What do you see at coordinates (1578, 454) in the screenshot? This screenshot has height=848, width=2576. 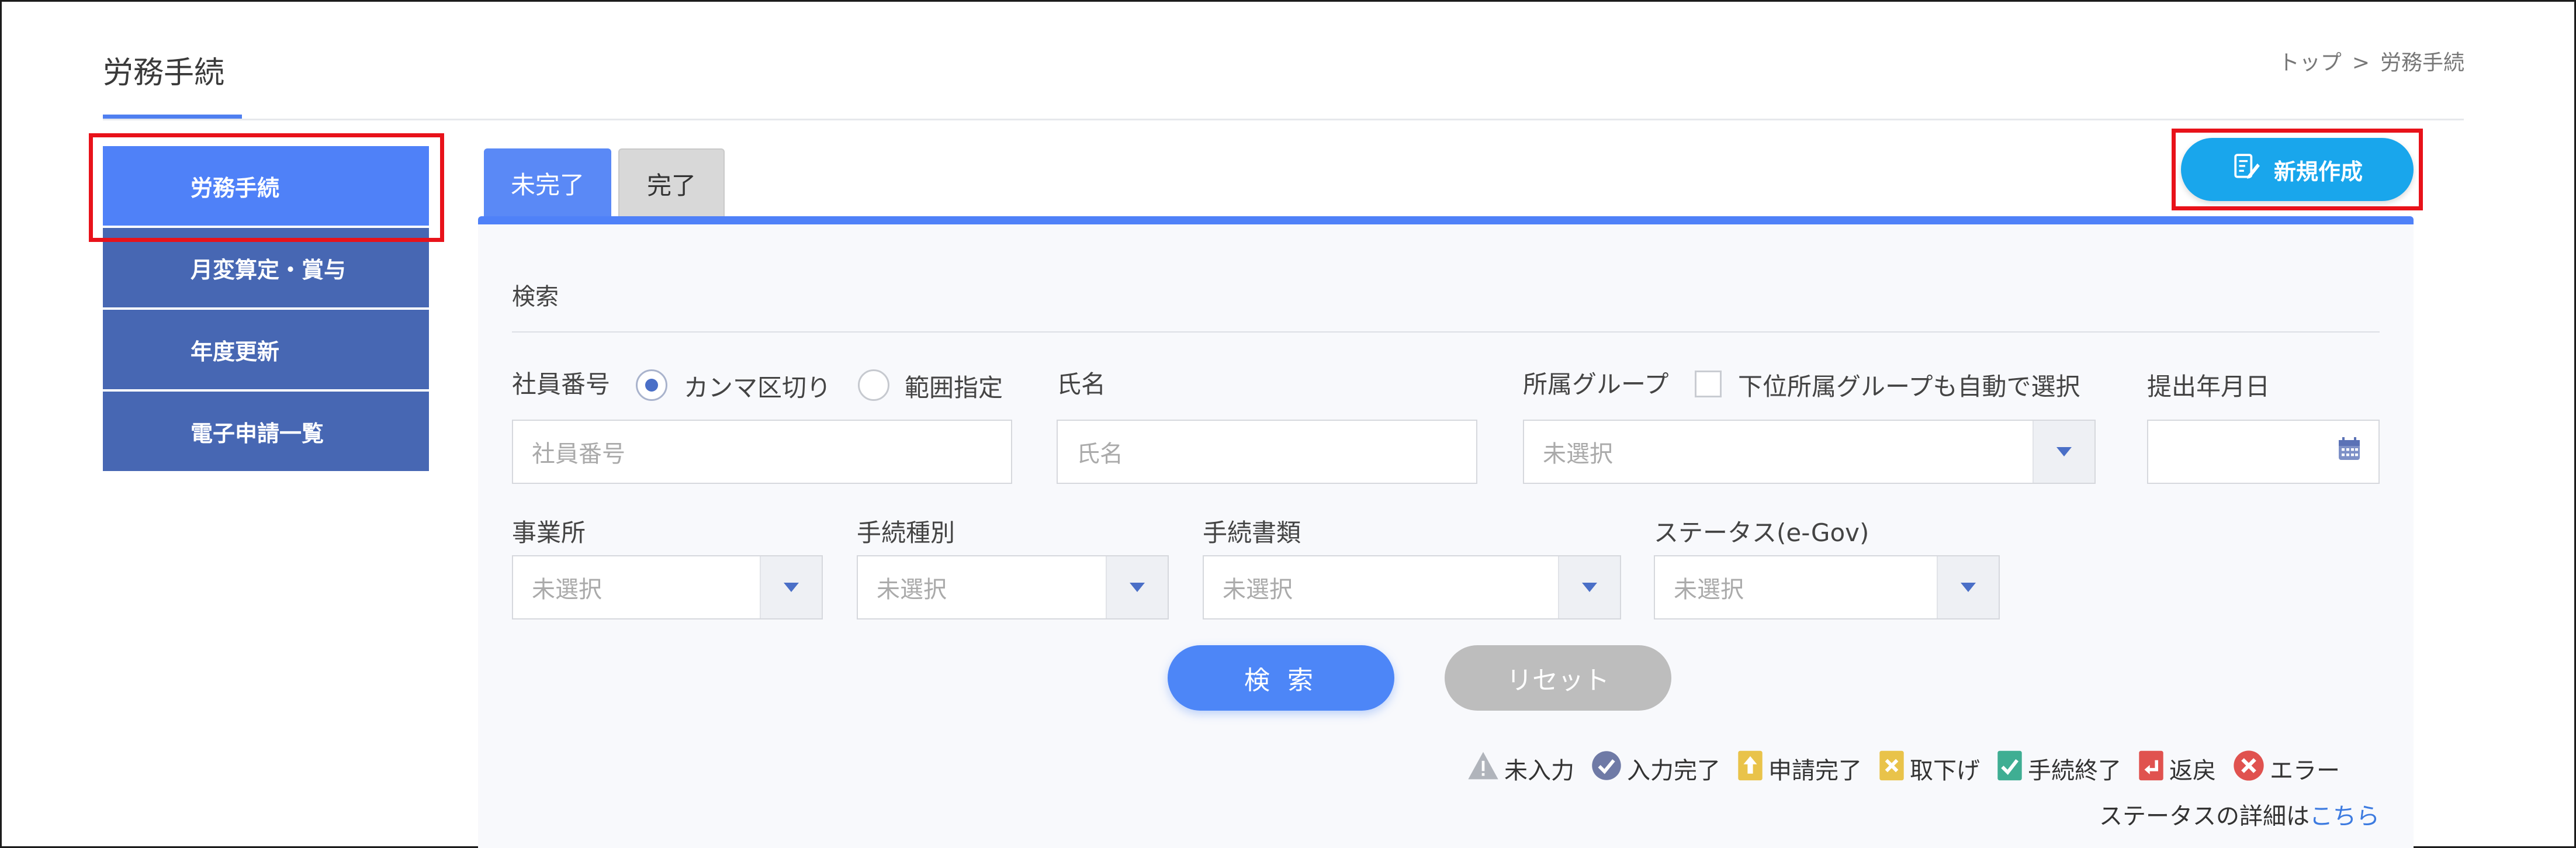 I see `group-select-value: 未選択` at bounding box center [1578, 454].